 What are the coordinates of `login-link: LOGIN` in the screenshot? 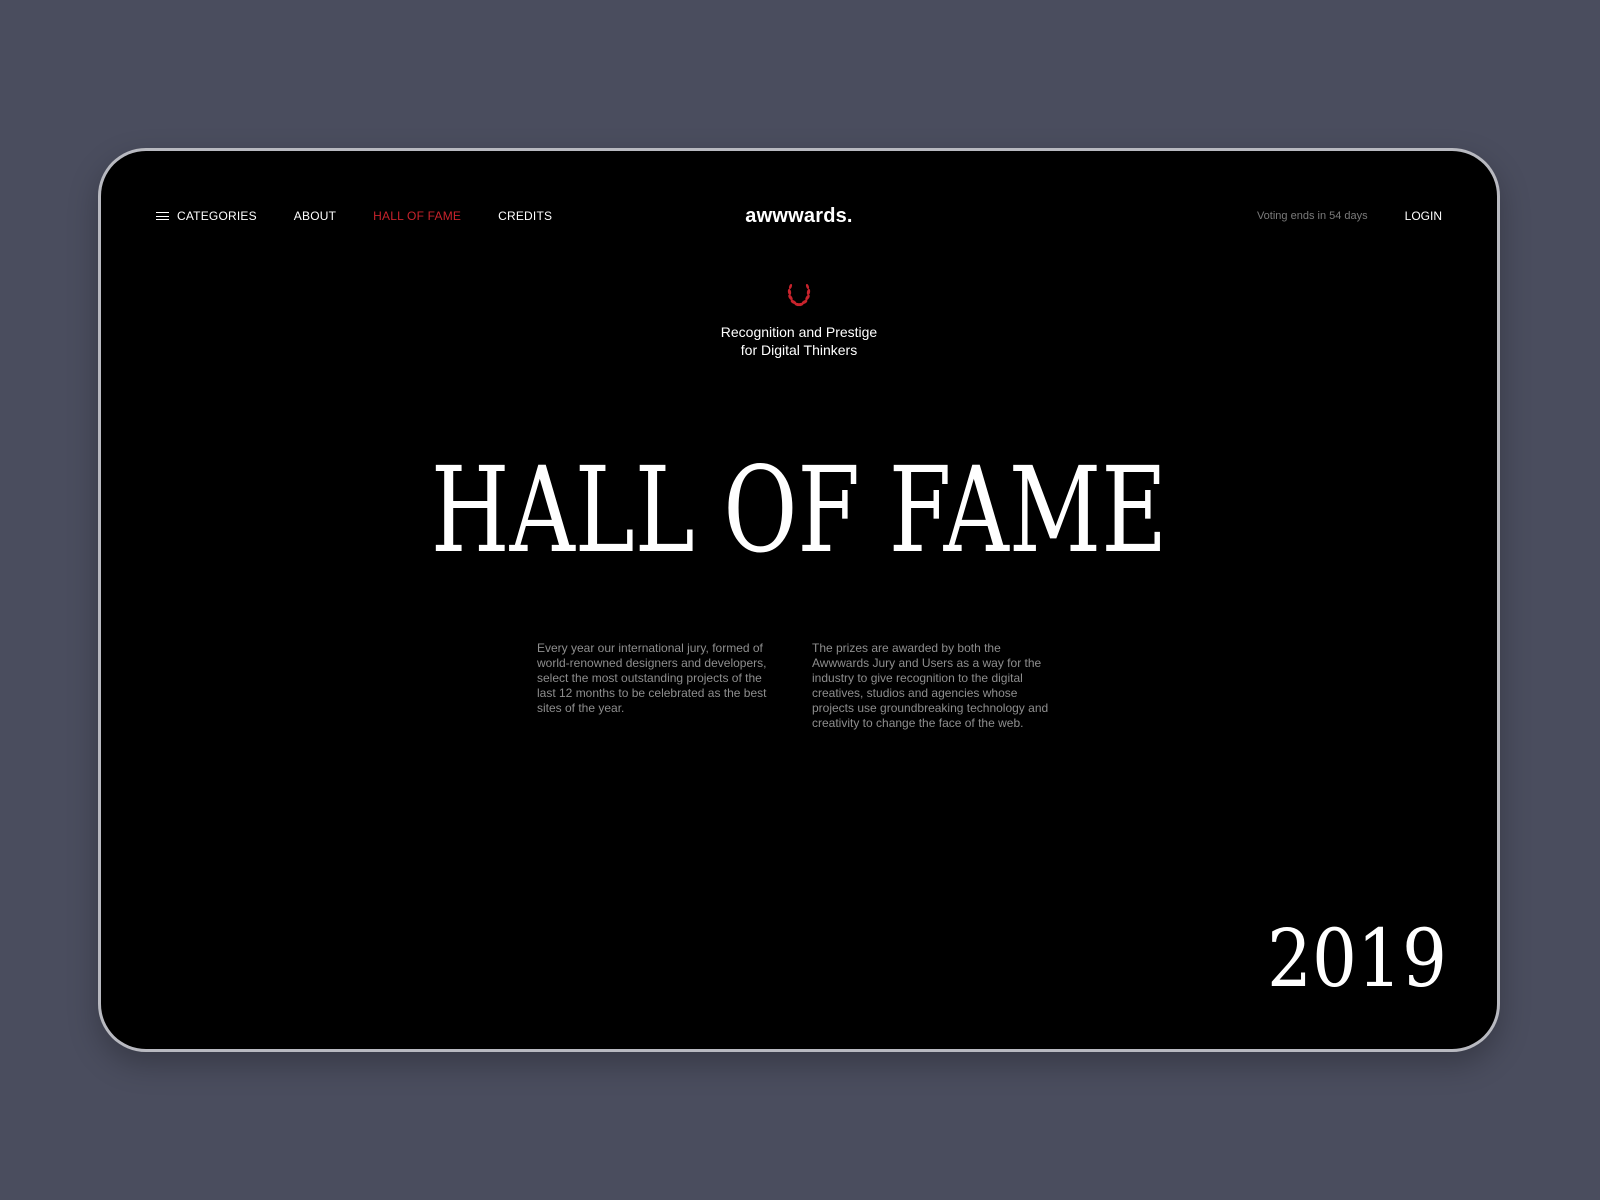 It's located at (1423, 216).